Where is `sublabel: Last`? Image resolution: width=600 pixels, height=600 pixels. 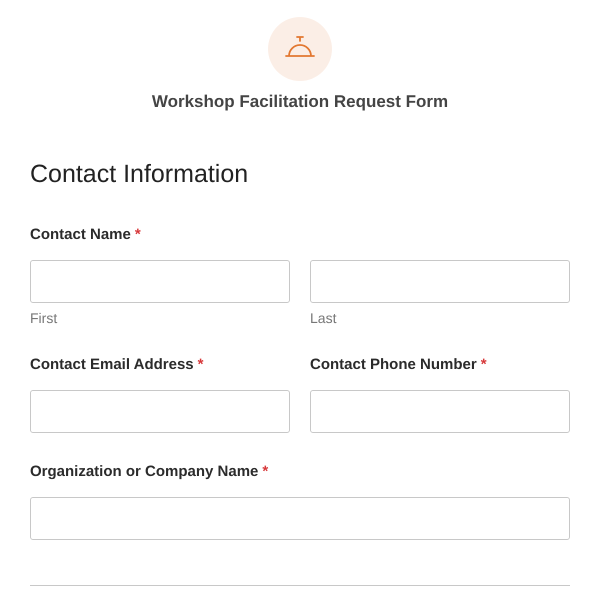
sublabel: Last is located at coordinates (324, 318).